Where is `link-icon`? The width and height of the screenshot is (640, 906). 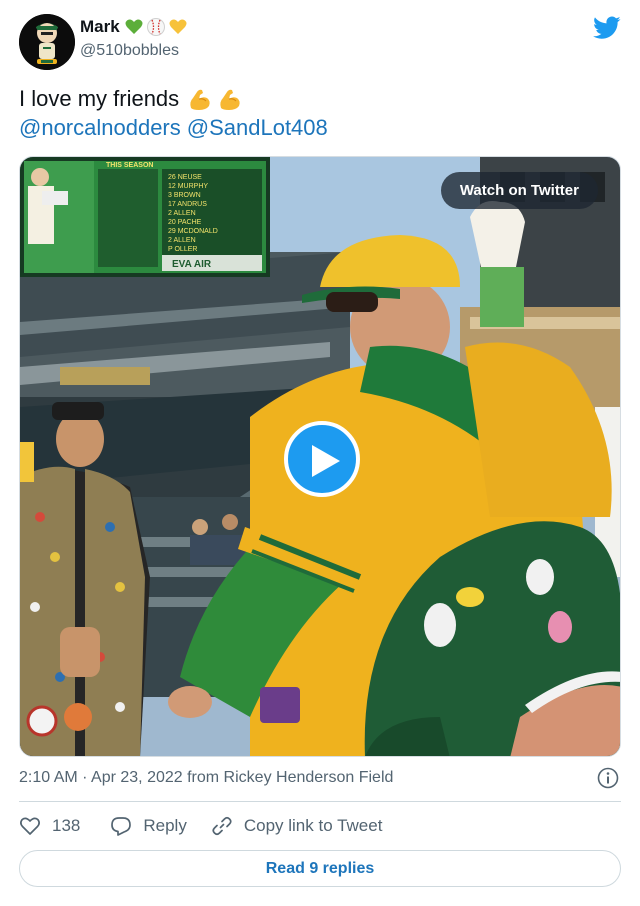
link-icon is located at coordinates (222, 826).